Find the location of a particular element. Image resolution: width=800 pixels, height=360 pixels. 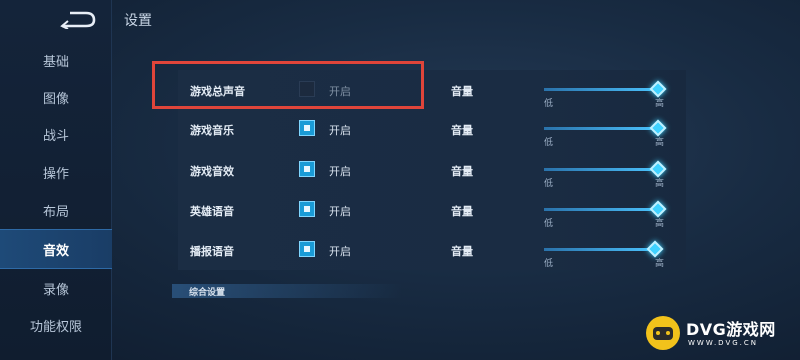

hero-volume-label: 音量 is located at coordinates (462, 211).